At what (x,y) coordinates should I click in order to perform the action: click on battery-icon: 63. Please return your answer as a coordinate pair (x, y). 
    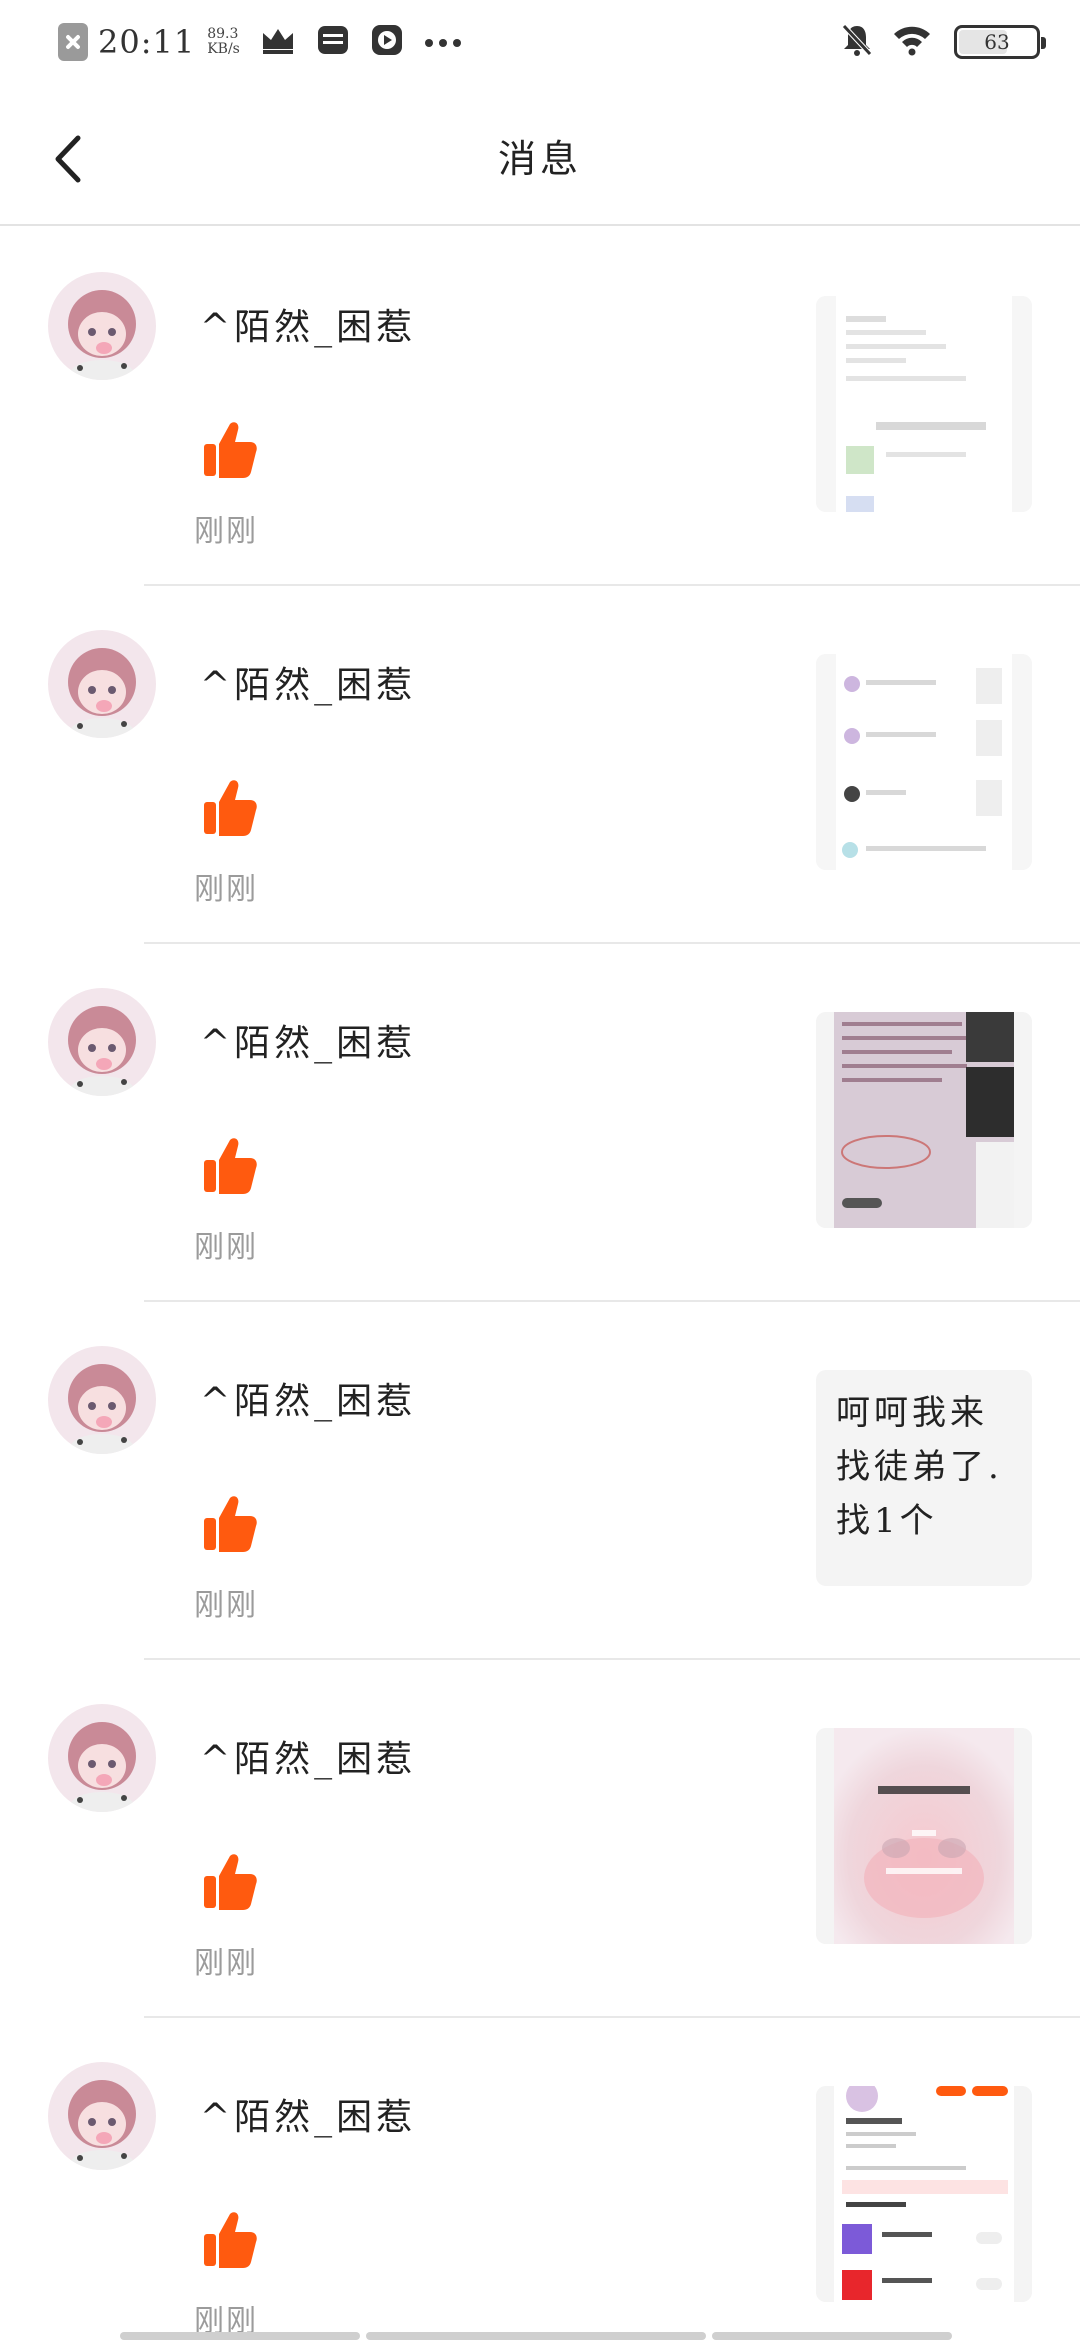
    Looking at the image, I should click on (1000, 42).